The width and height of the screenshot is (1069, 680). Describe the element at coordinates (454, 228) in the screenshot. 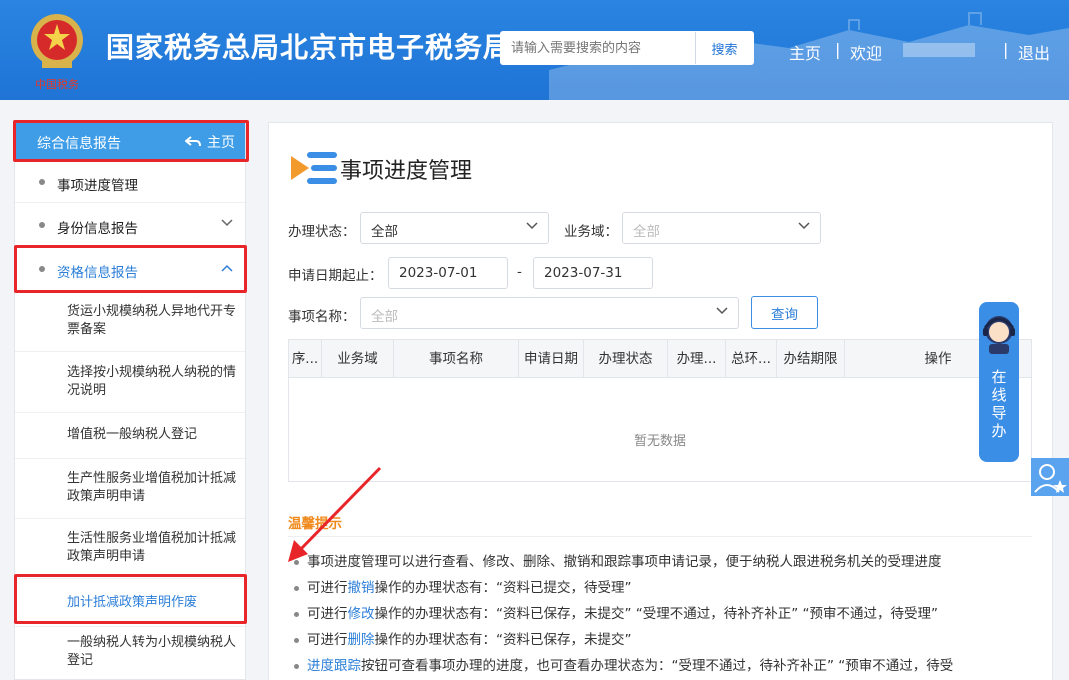

I see `status-select: 全部` at that location.